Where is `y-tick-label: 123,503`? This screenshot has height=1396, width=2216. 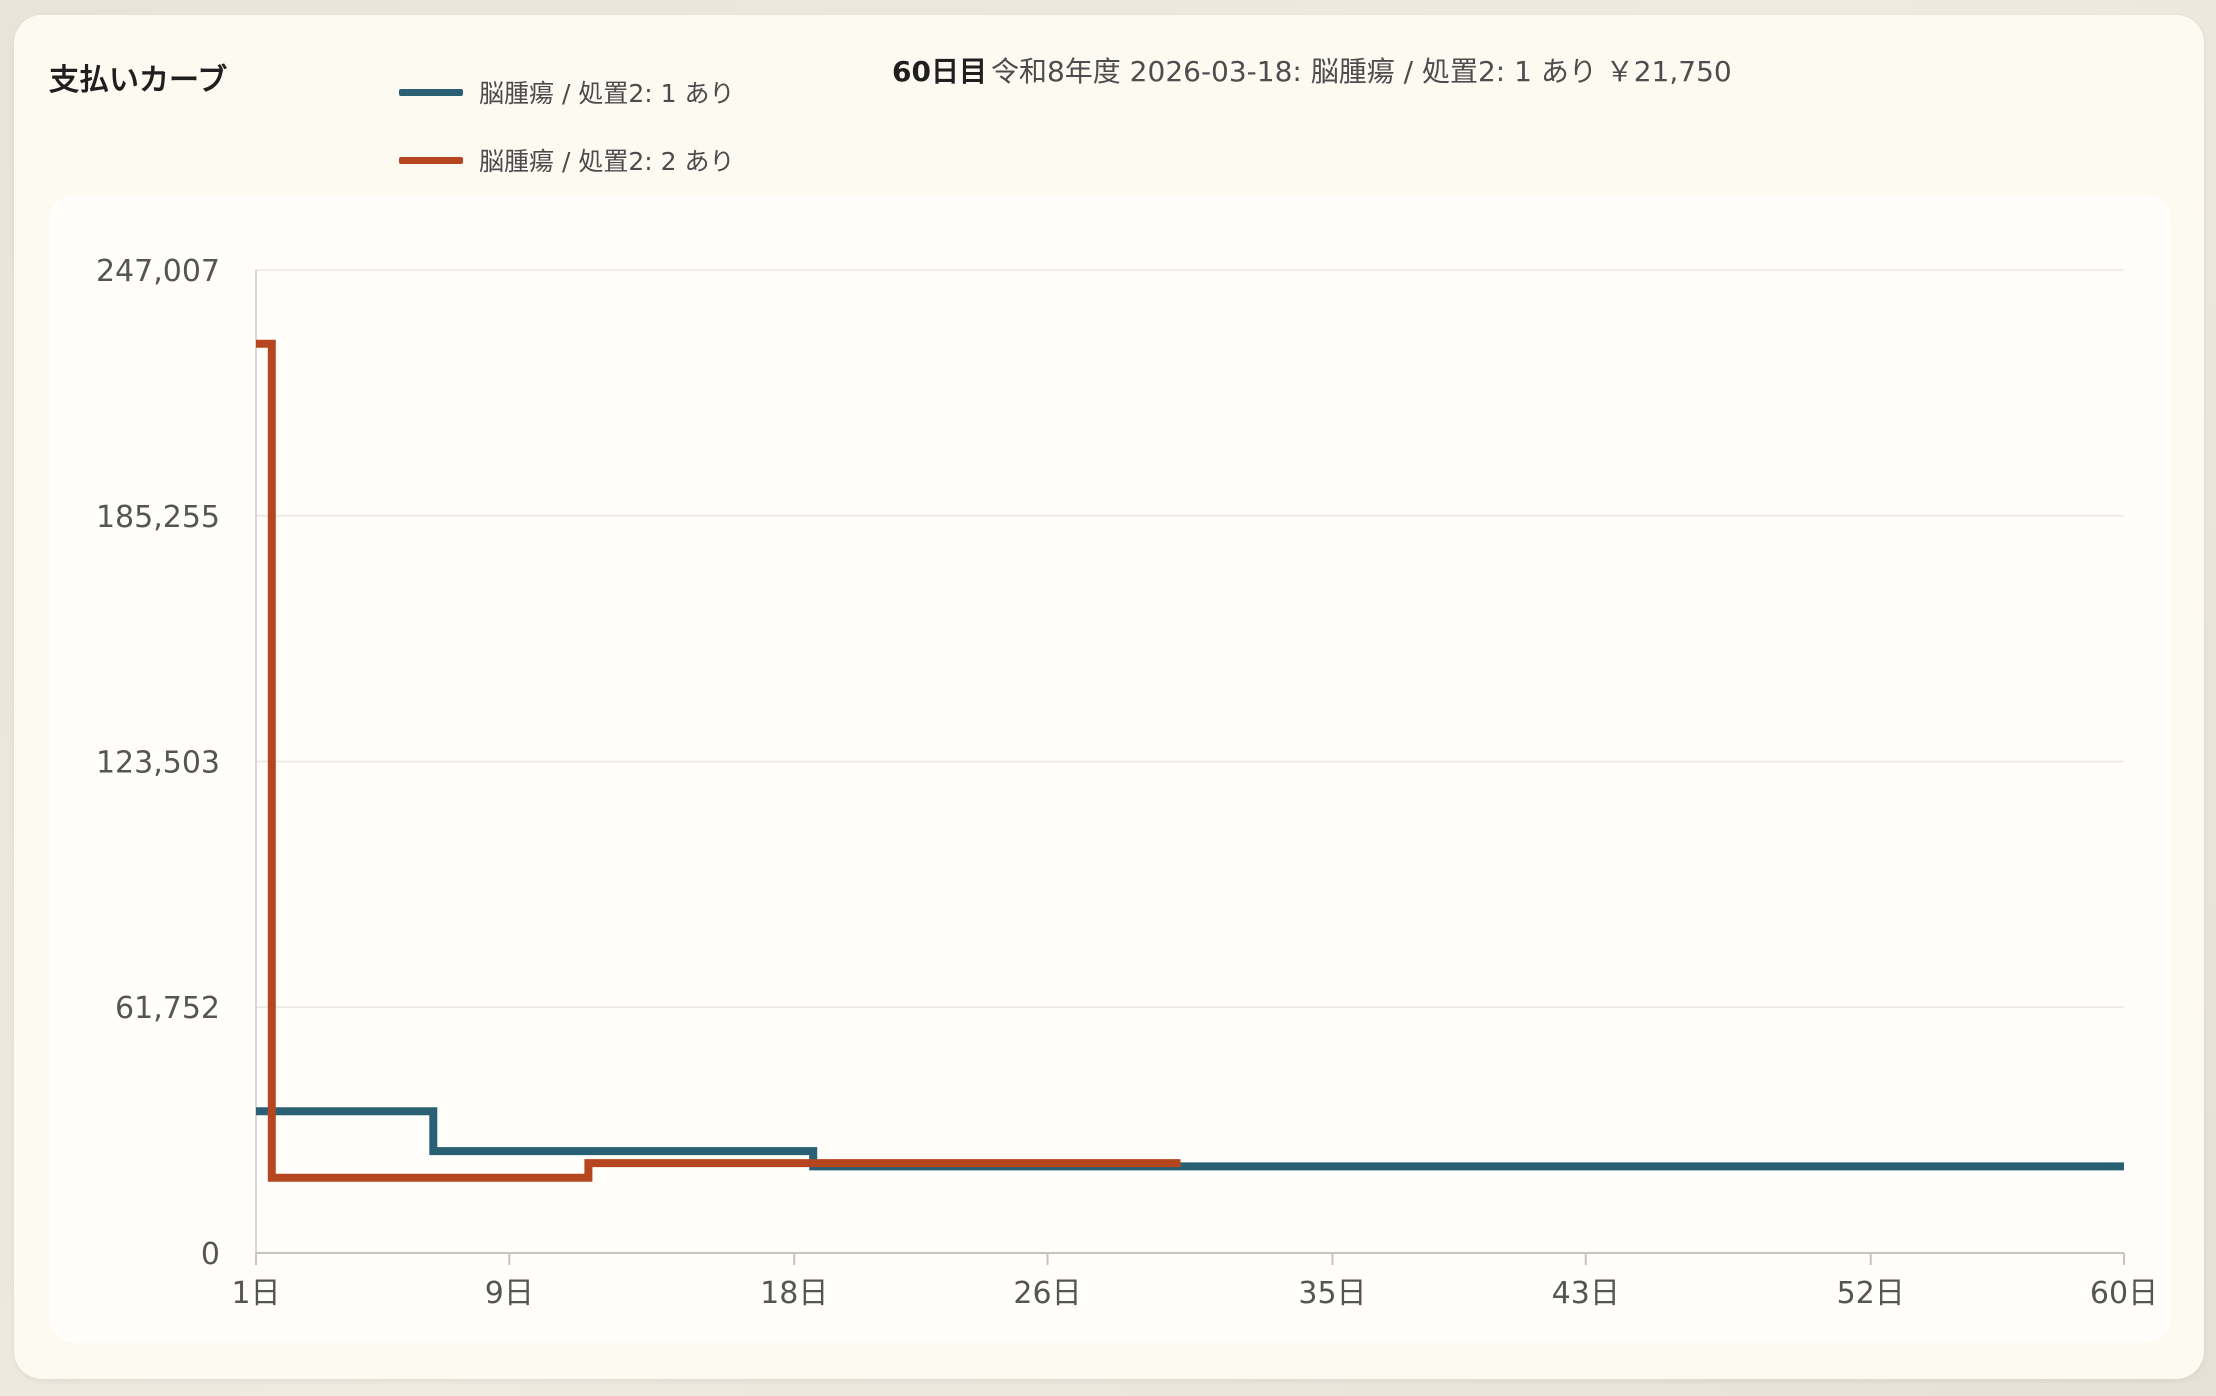
y-tick-label: 123,503 is located at coordinates (158, 763).